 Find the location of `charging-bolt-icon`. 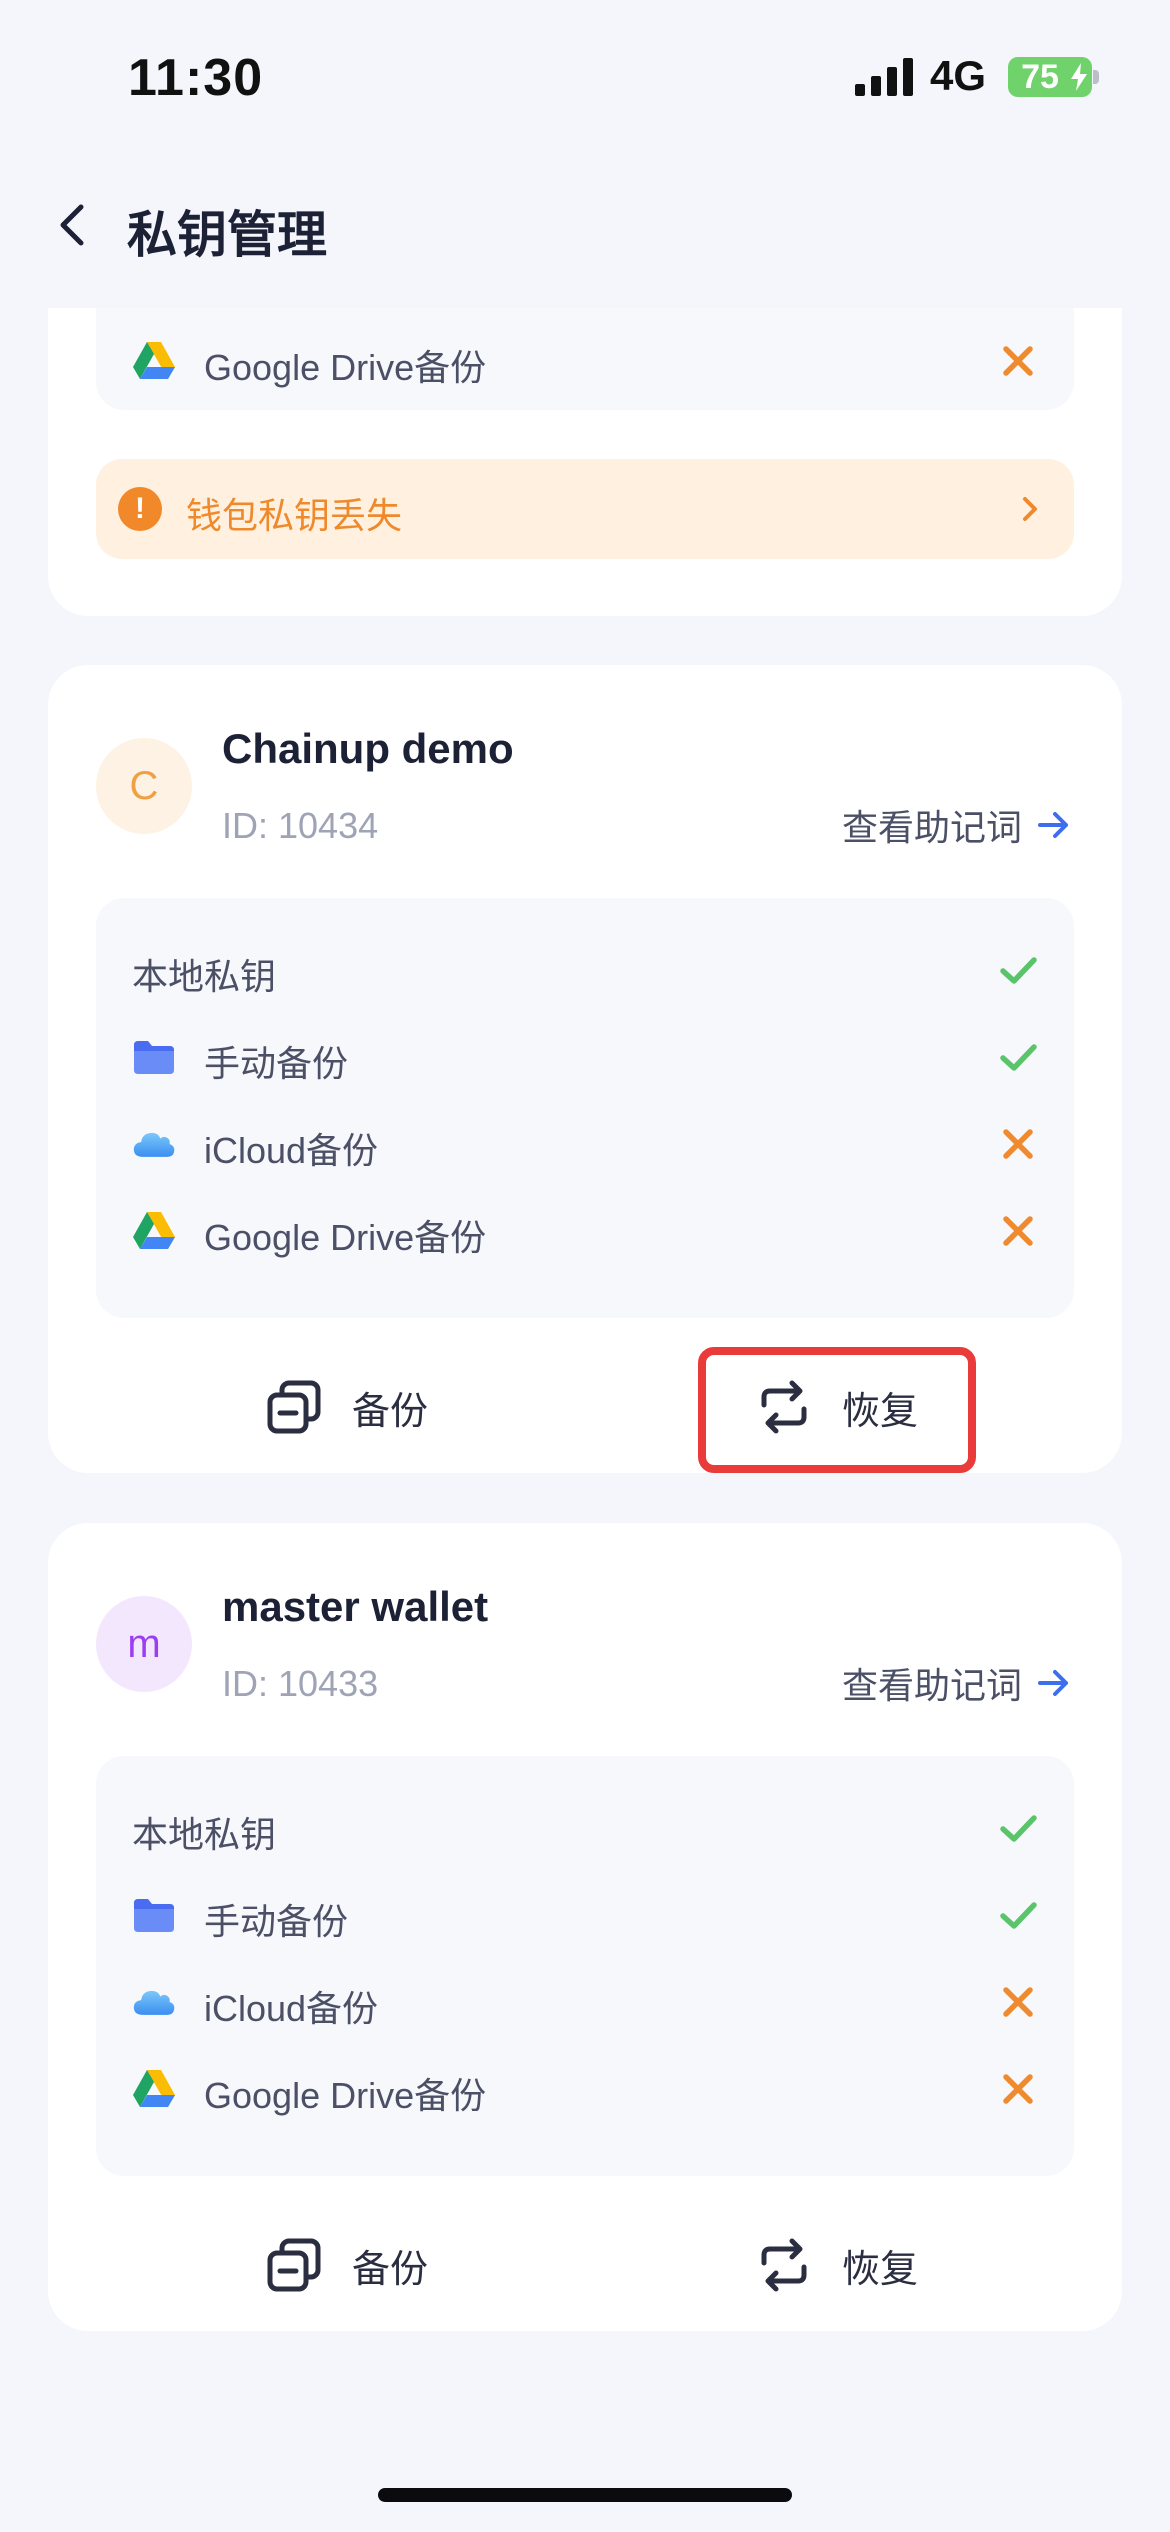

charging-bolt-icon is located at coordinates (1079, 77).